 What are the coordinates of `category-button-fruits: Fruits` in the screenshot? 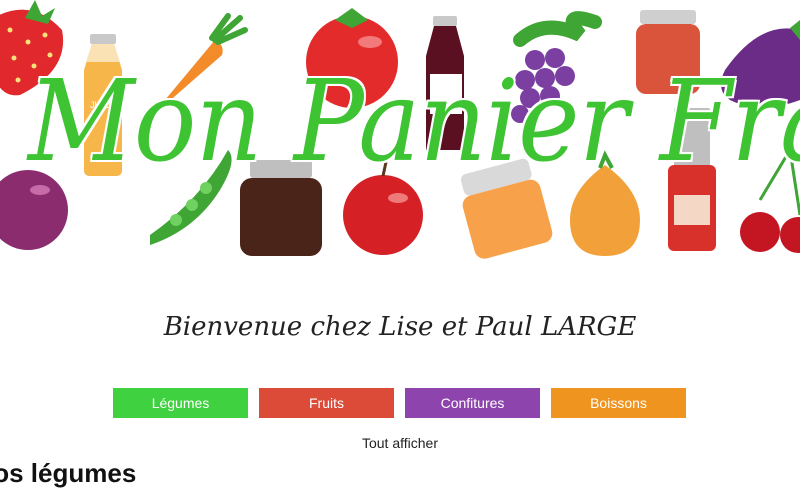 It's located at (326, 403).